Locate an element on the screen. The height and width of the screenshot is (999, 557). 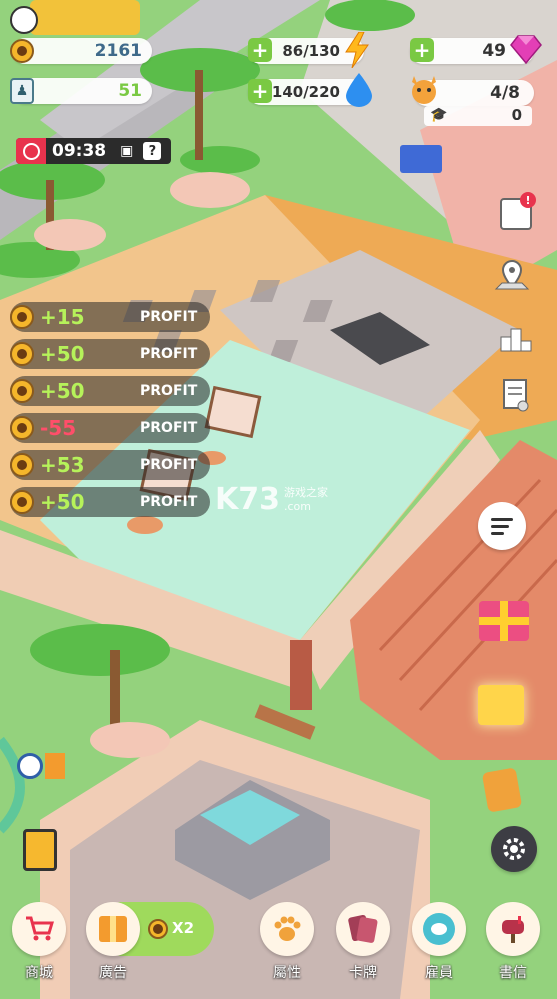
staff-counter: ♟ 51 is located at coordinates (81, 91).